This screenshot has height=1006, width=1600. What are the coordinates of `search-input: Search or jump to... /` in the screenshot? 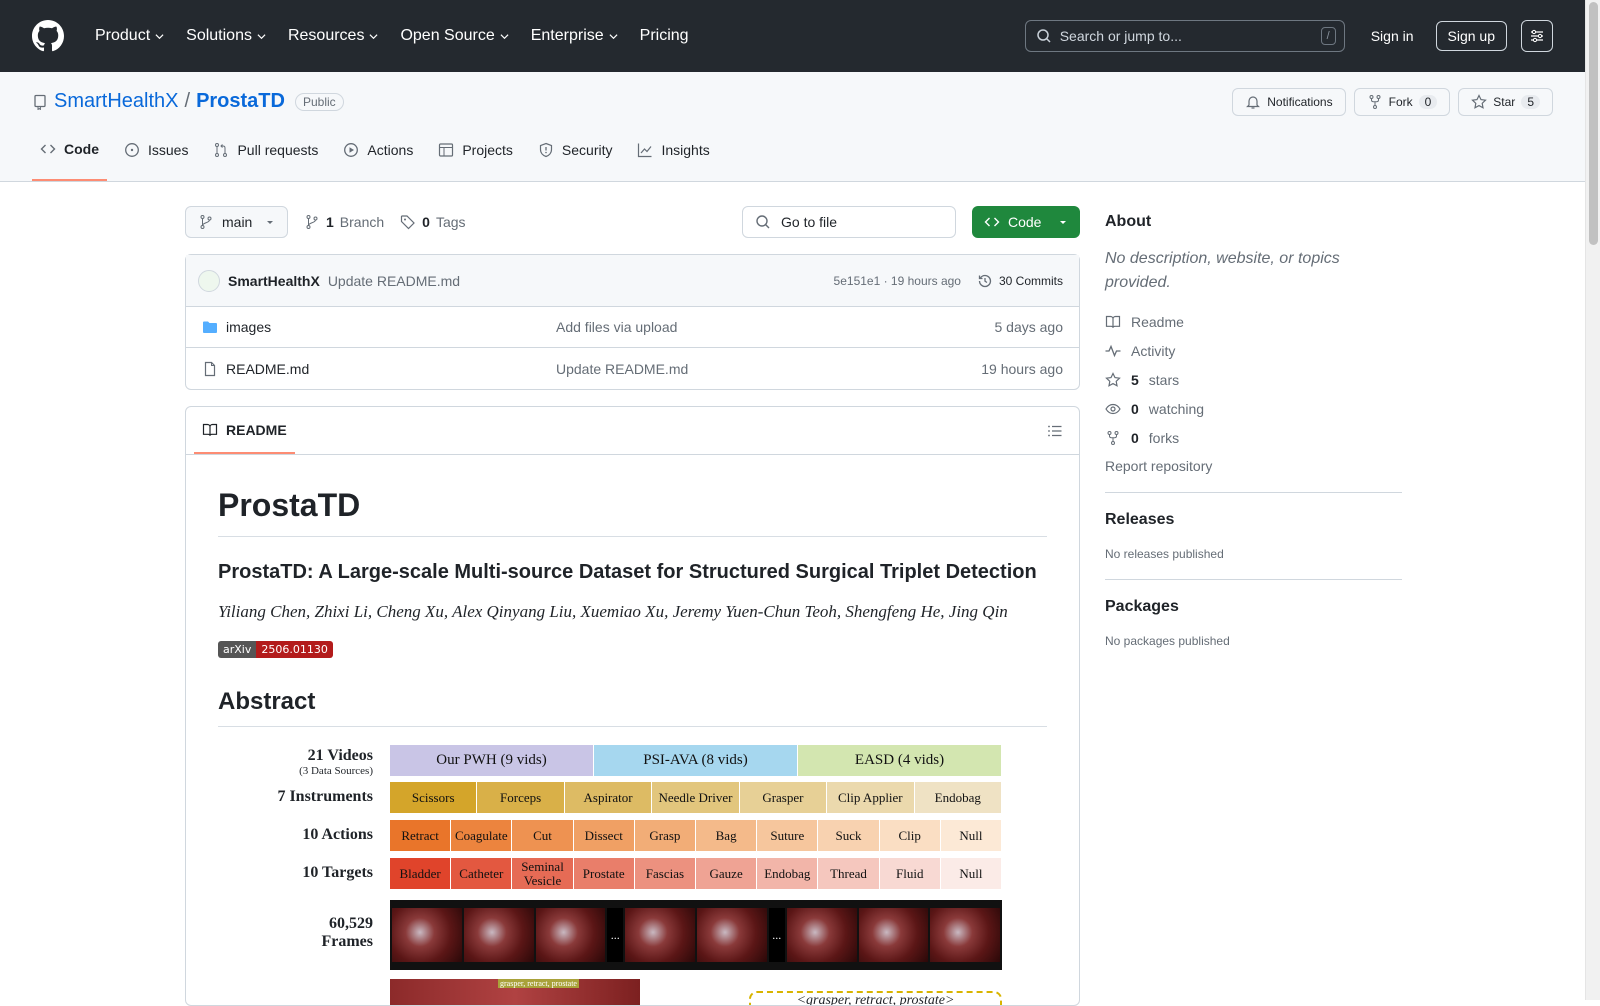 It's located at (1184, 36).